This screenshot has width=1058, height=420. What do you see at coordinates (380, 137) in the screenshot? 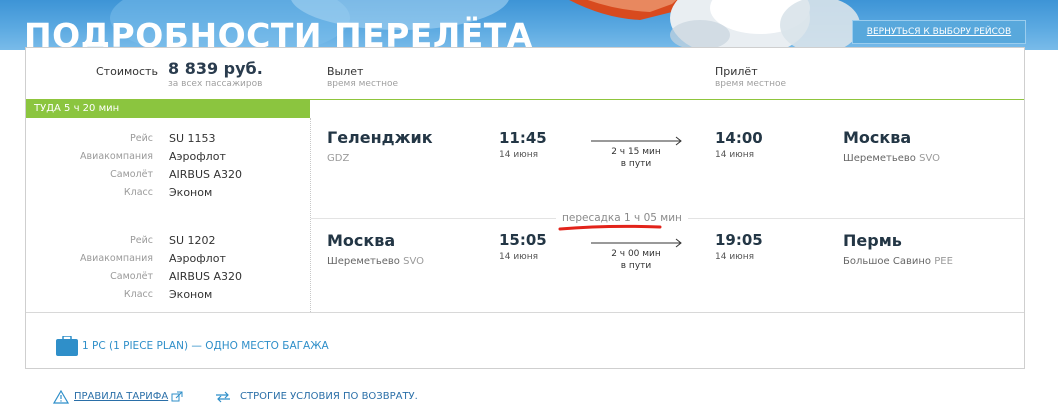
I see `departure-city: Геленджик` at bounding box center [380, 137].